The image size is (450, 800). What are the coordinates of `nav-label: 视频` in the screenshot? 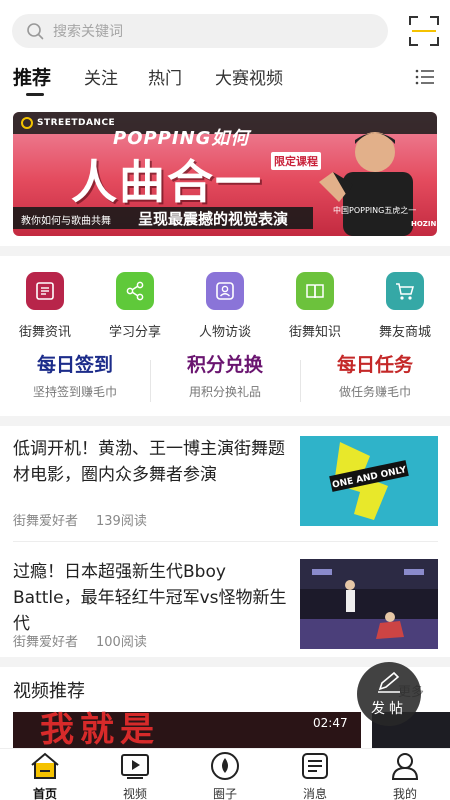 It's located at (134, 793).